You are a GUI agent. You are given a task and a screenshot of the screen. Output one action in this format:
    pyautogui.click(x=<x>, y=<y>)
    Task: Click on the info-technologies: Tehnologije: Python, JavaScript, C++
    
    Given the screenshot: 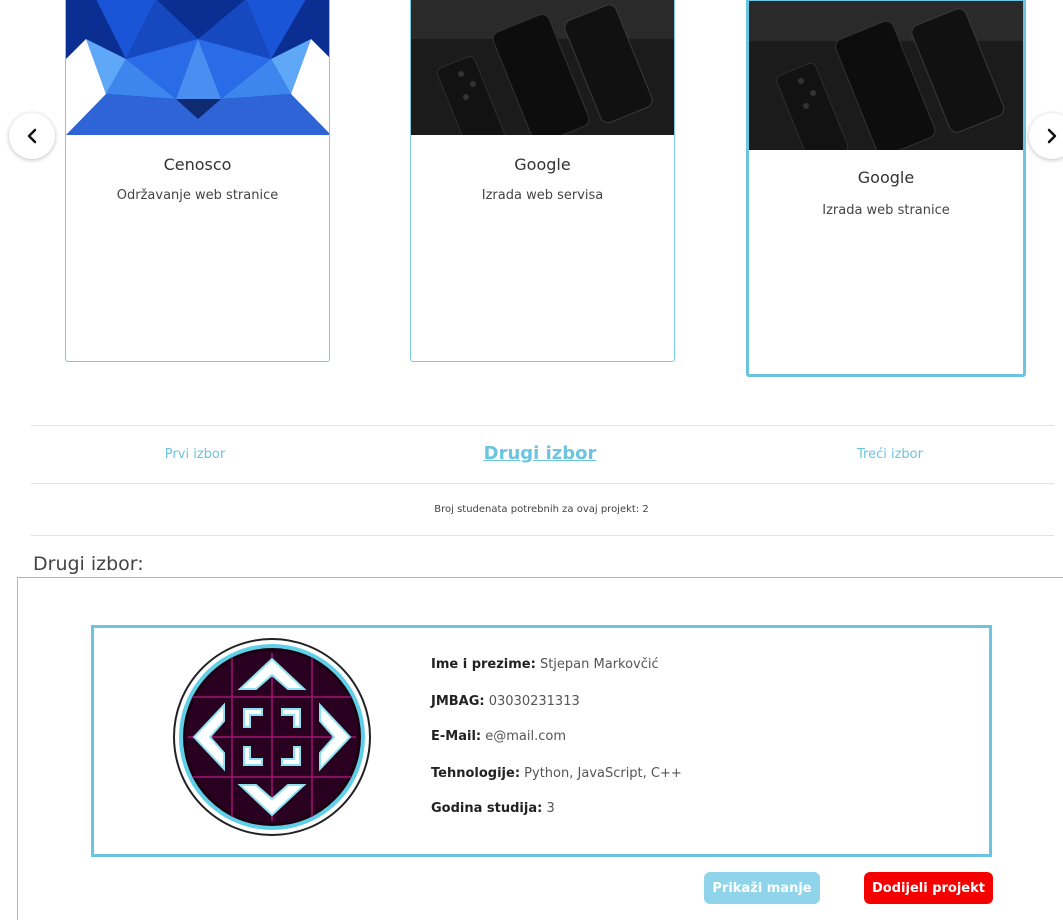 What is the action you would take?
    pyautogui.click(x=556, y=773)
    